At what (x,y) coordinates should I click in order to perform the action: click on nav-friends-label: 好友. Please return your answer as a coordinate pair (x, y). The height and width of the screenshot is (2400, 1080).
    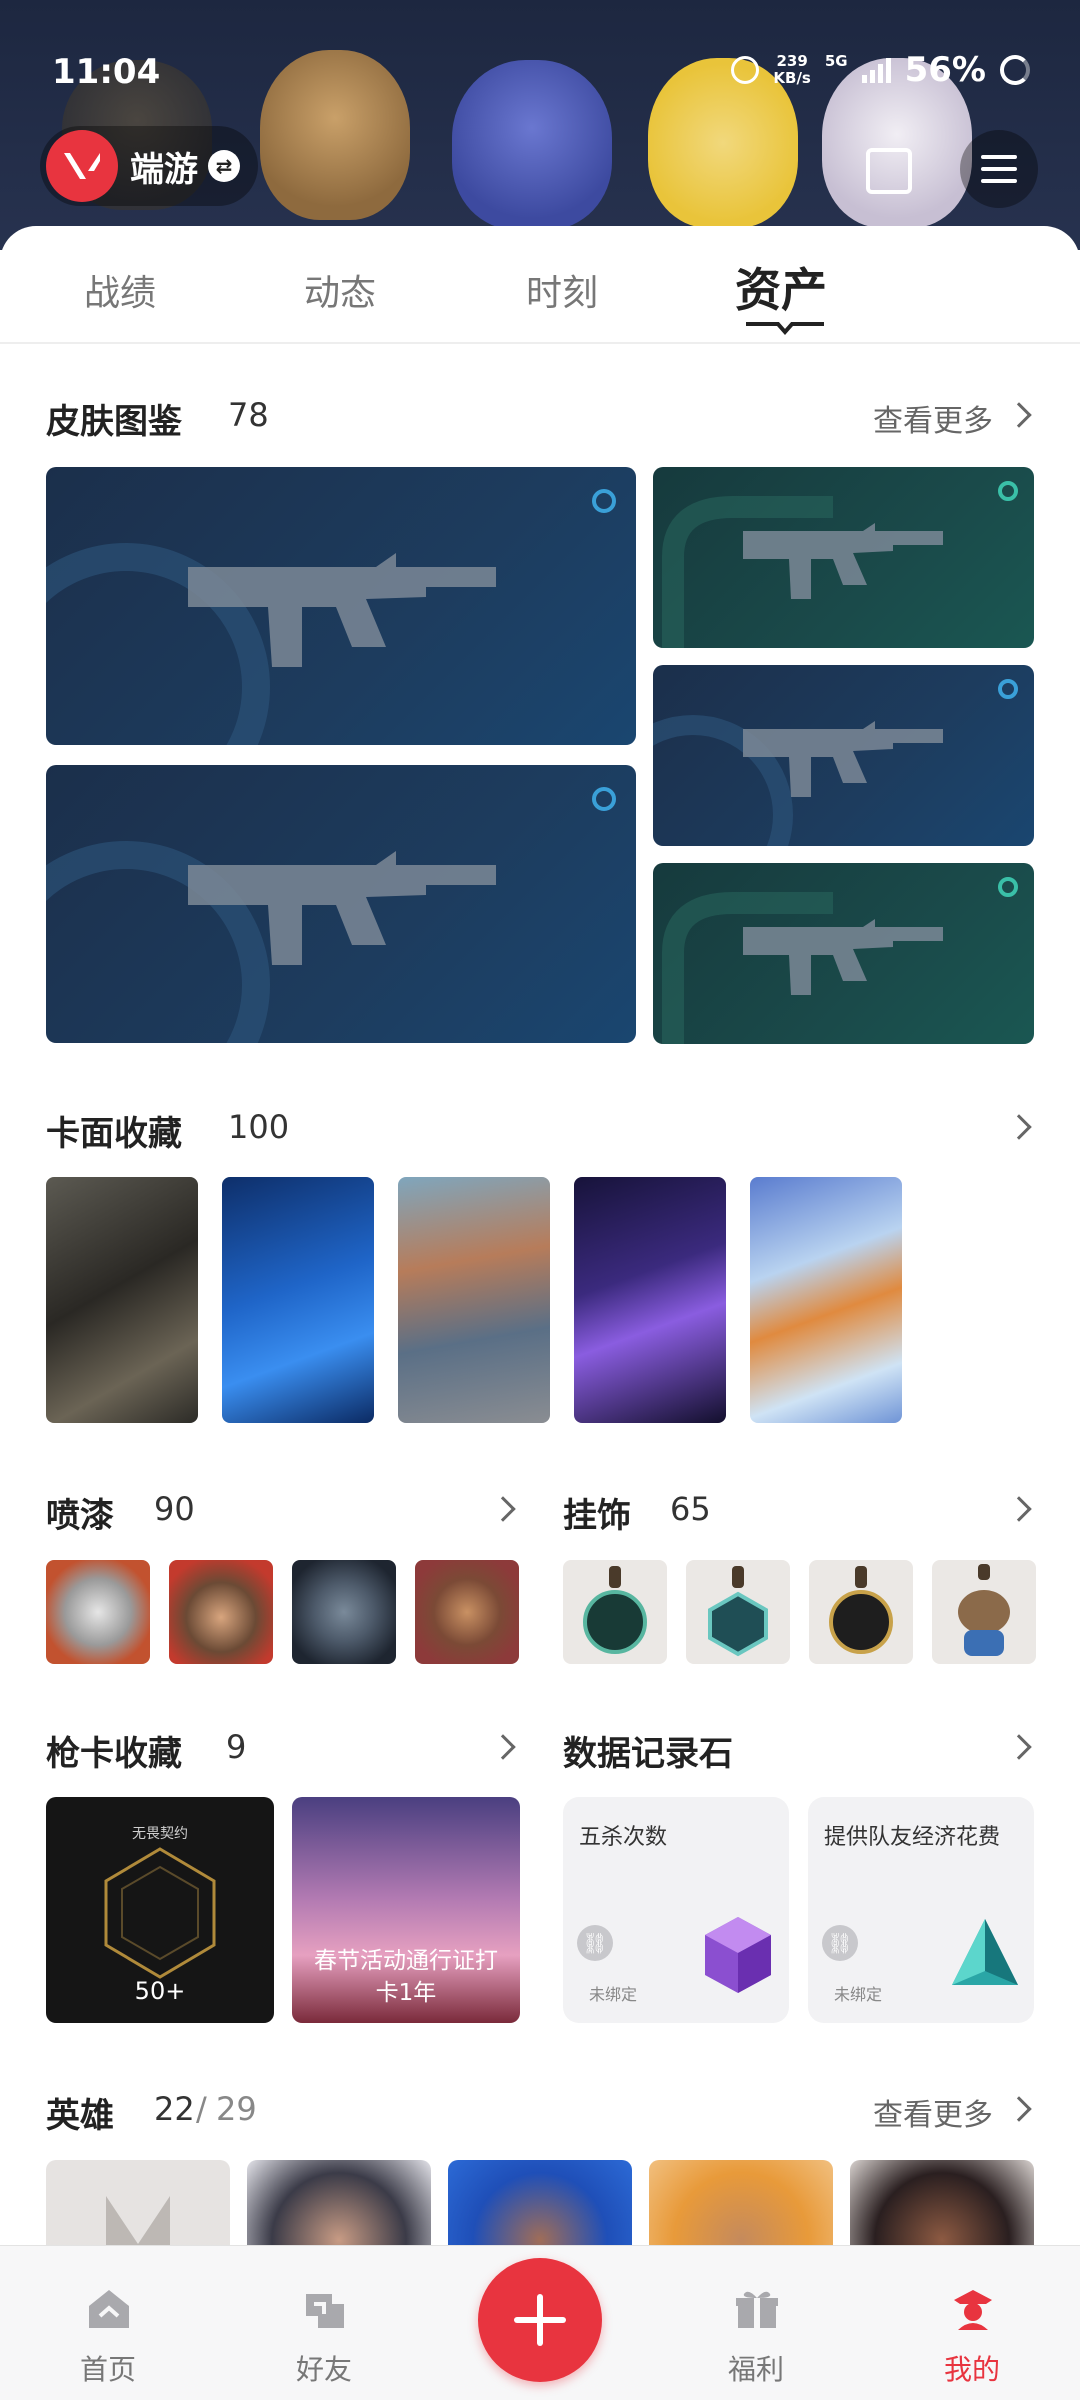
    Looking at the image, I should click on (323, 2369).